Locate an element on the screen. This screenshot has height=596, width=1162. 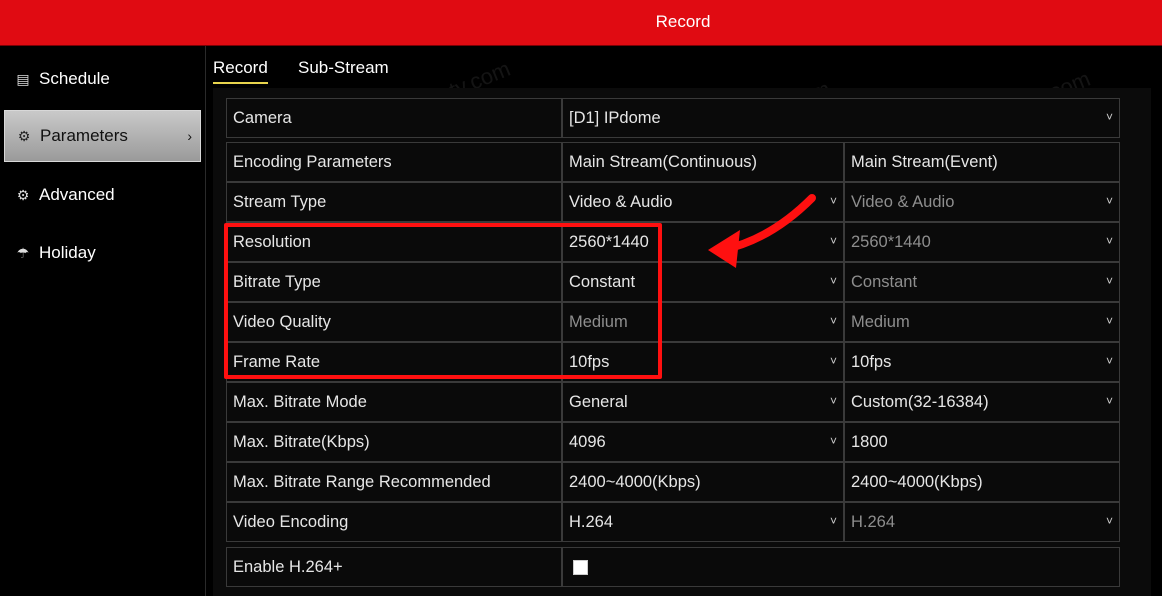
sidebar-item-label: Advanced is located at coordinates (77, 194).